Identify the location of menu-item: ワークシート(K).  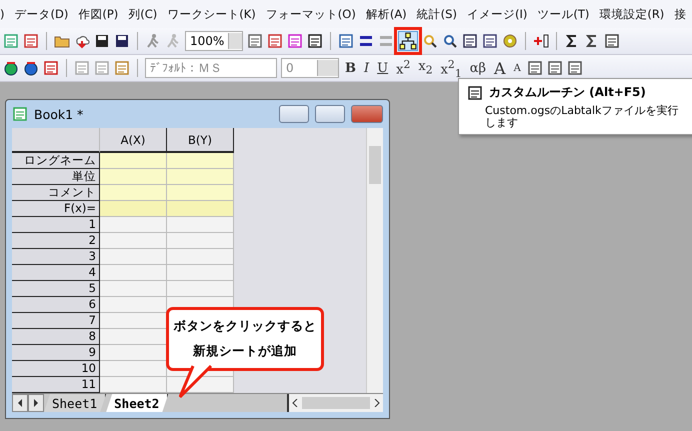
(211, 14).